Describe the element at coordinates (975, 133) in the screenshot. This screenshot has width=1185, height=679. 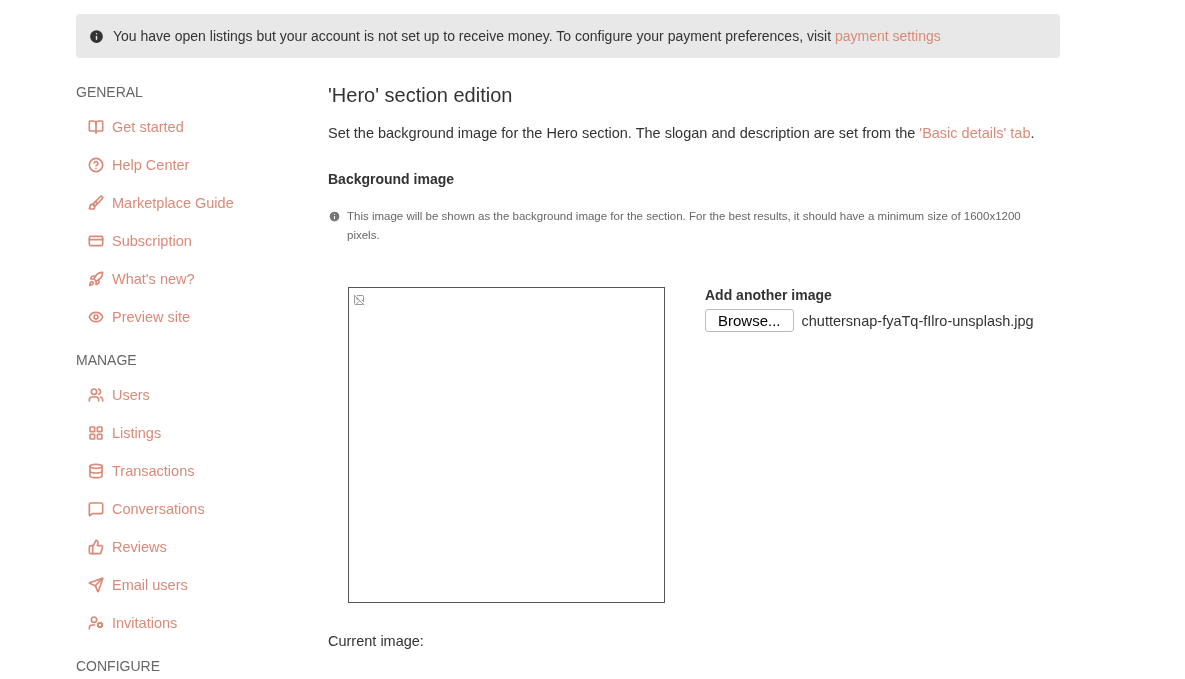
I see `basic-details-link: 'Basic details' tab` at that location.